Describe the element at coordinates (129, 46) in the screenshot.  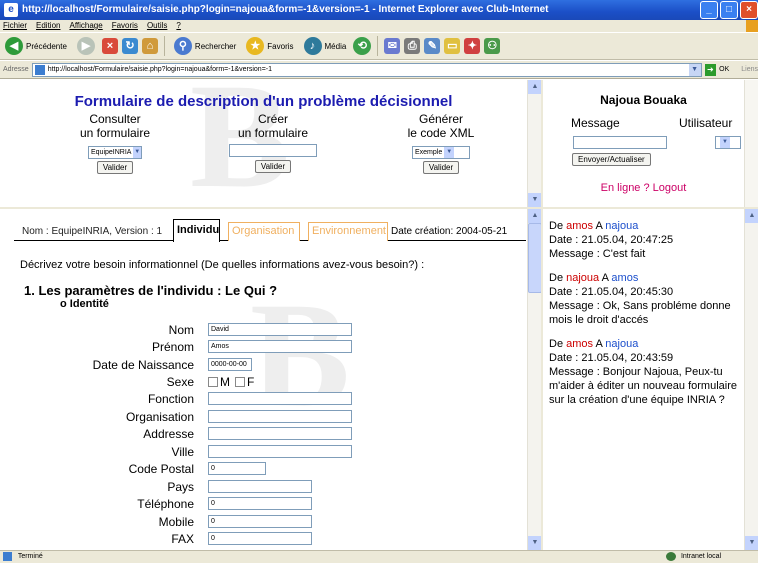
I see `refresh-icon: ↻` at that location.